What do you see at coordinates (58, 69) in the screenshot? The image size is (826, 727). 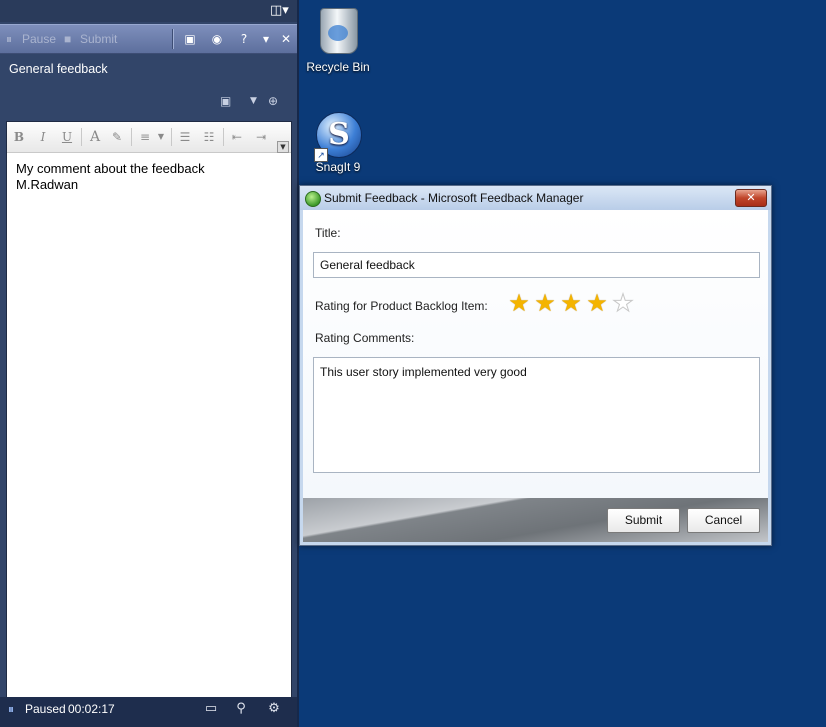 I see `feedback-title: General feedback` at bounding box center [58, 69].